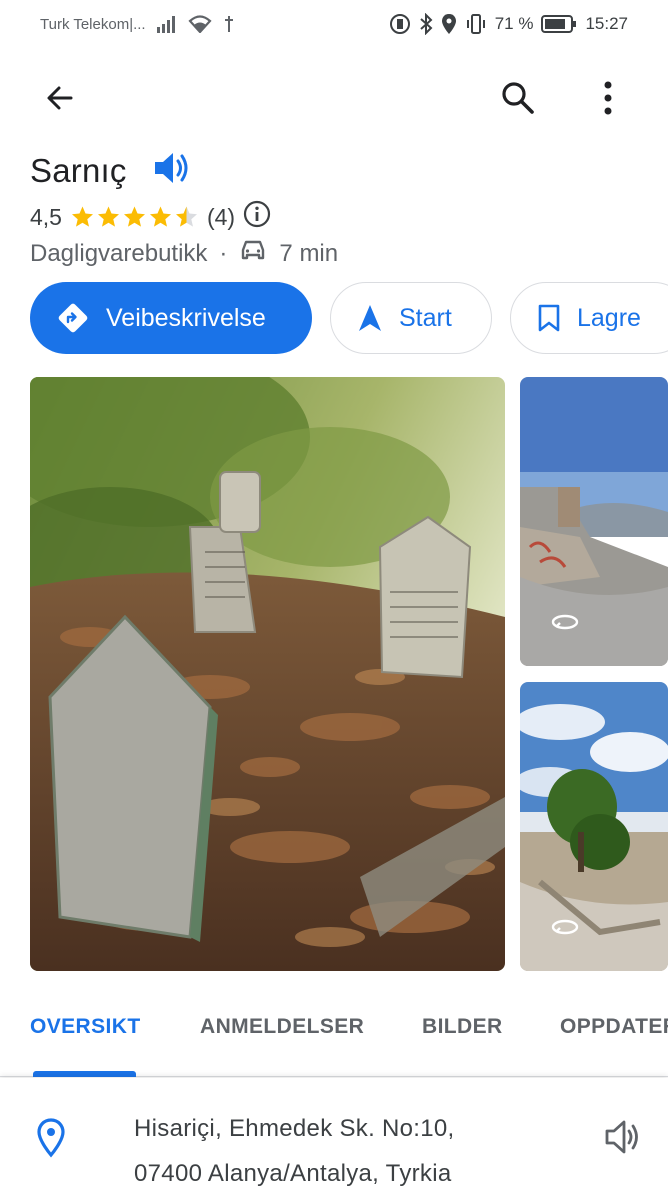 The image size is (668, 1200). I want to click on address-line-2: 07400 Alanya/Antalya, Tyrkia, so click(293, 1173).